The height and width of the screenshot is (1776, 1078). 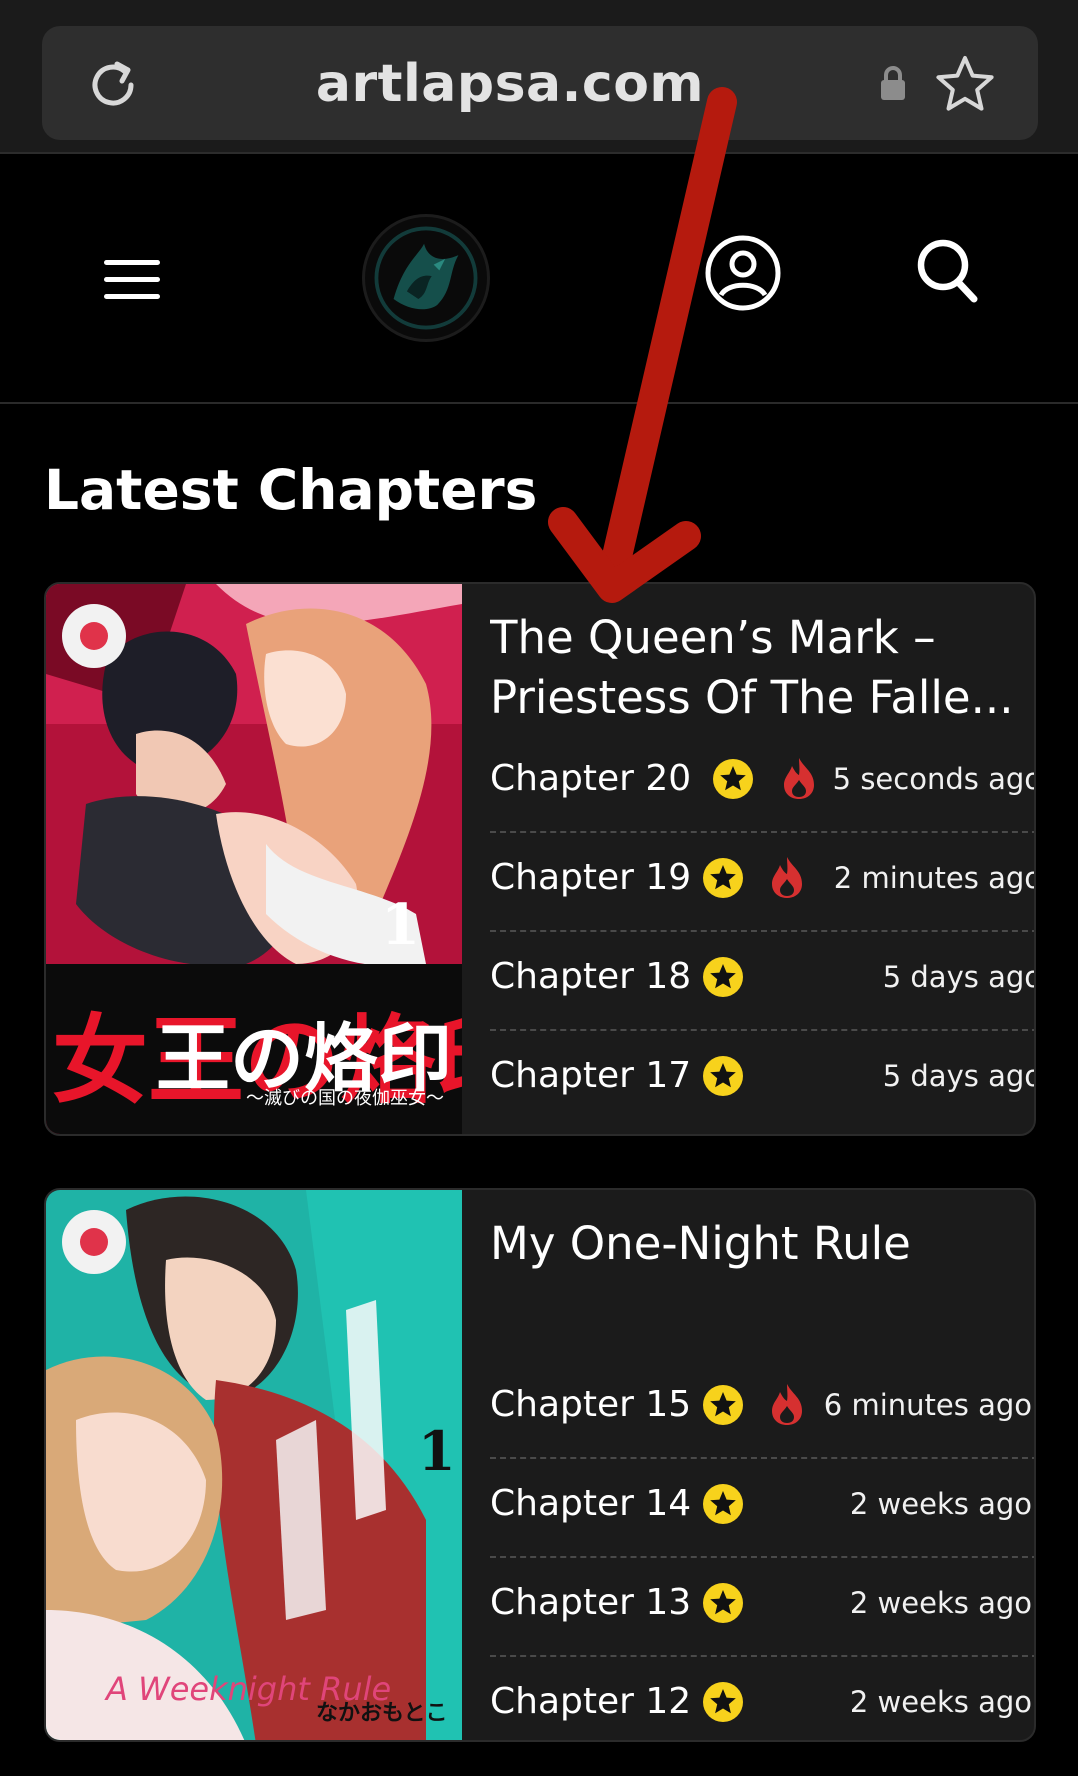 What do you see at coordinates (762, 1508) in the screenshot?
I see `chapter-row: Chapter 14 2 weeks ago` at bounding box center [762, 1508].